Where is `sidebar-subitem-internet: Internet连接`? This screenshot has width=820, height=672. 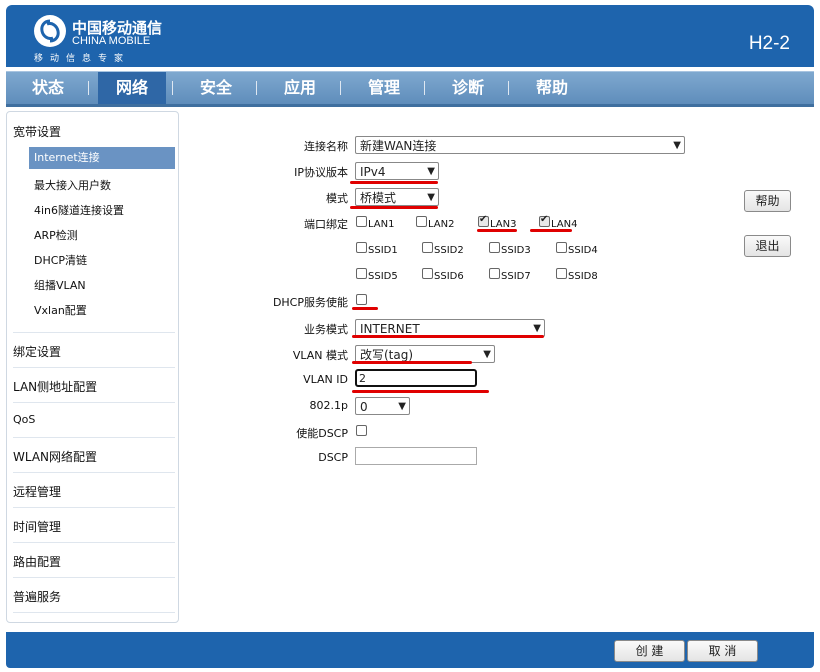 sidebar-subitem-internet: Internet连接 is located at coordinates (102, 158).